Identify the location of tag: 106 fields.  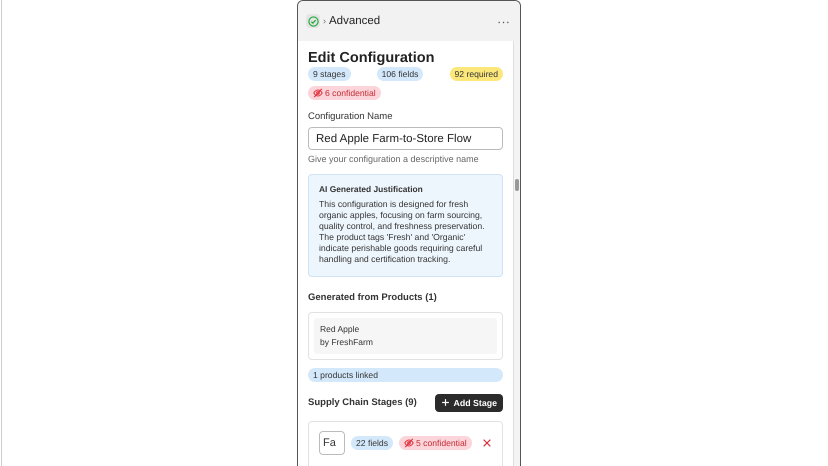
(400, 74).